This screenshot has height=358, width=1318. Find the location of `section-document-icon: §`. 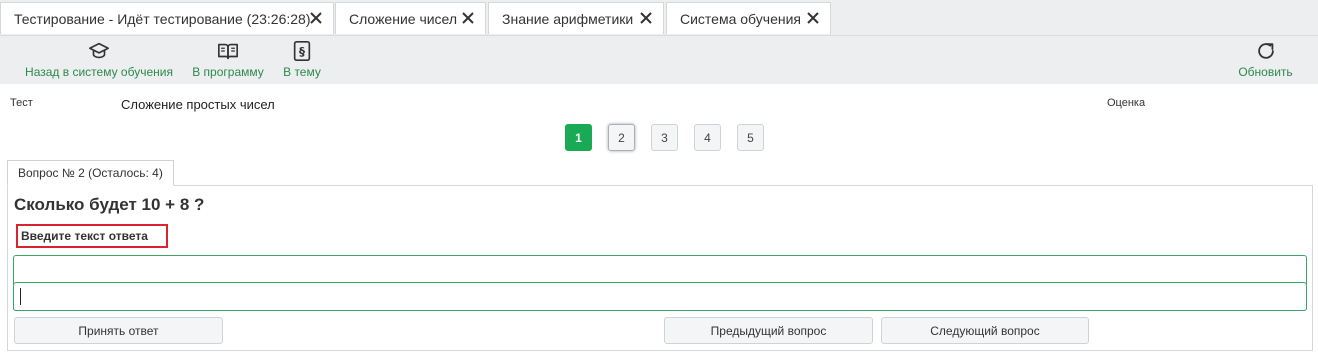

section-document-icon: § is located at coordinates (302, 51).